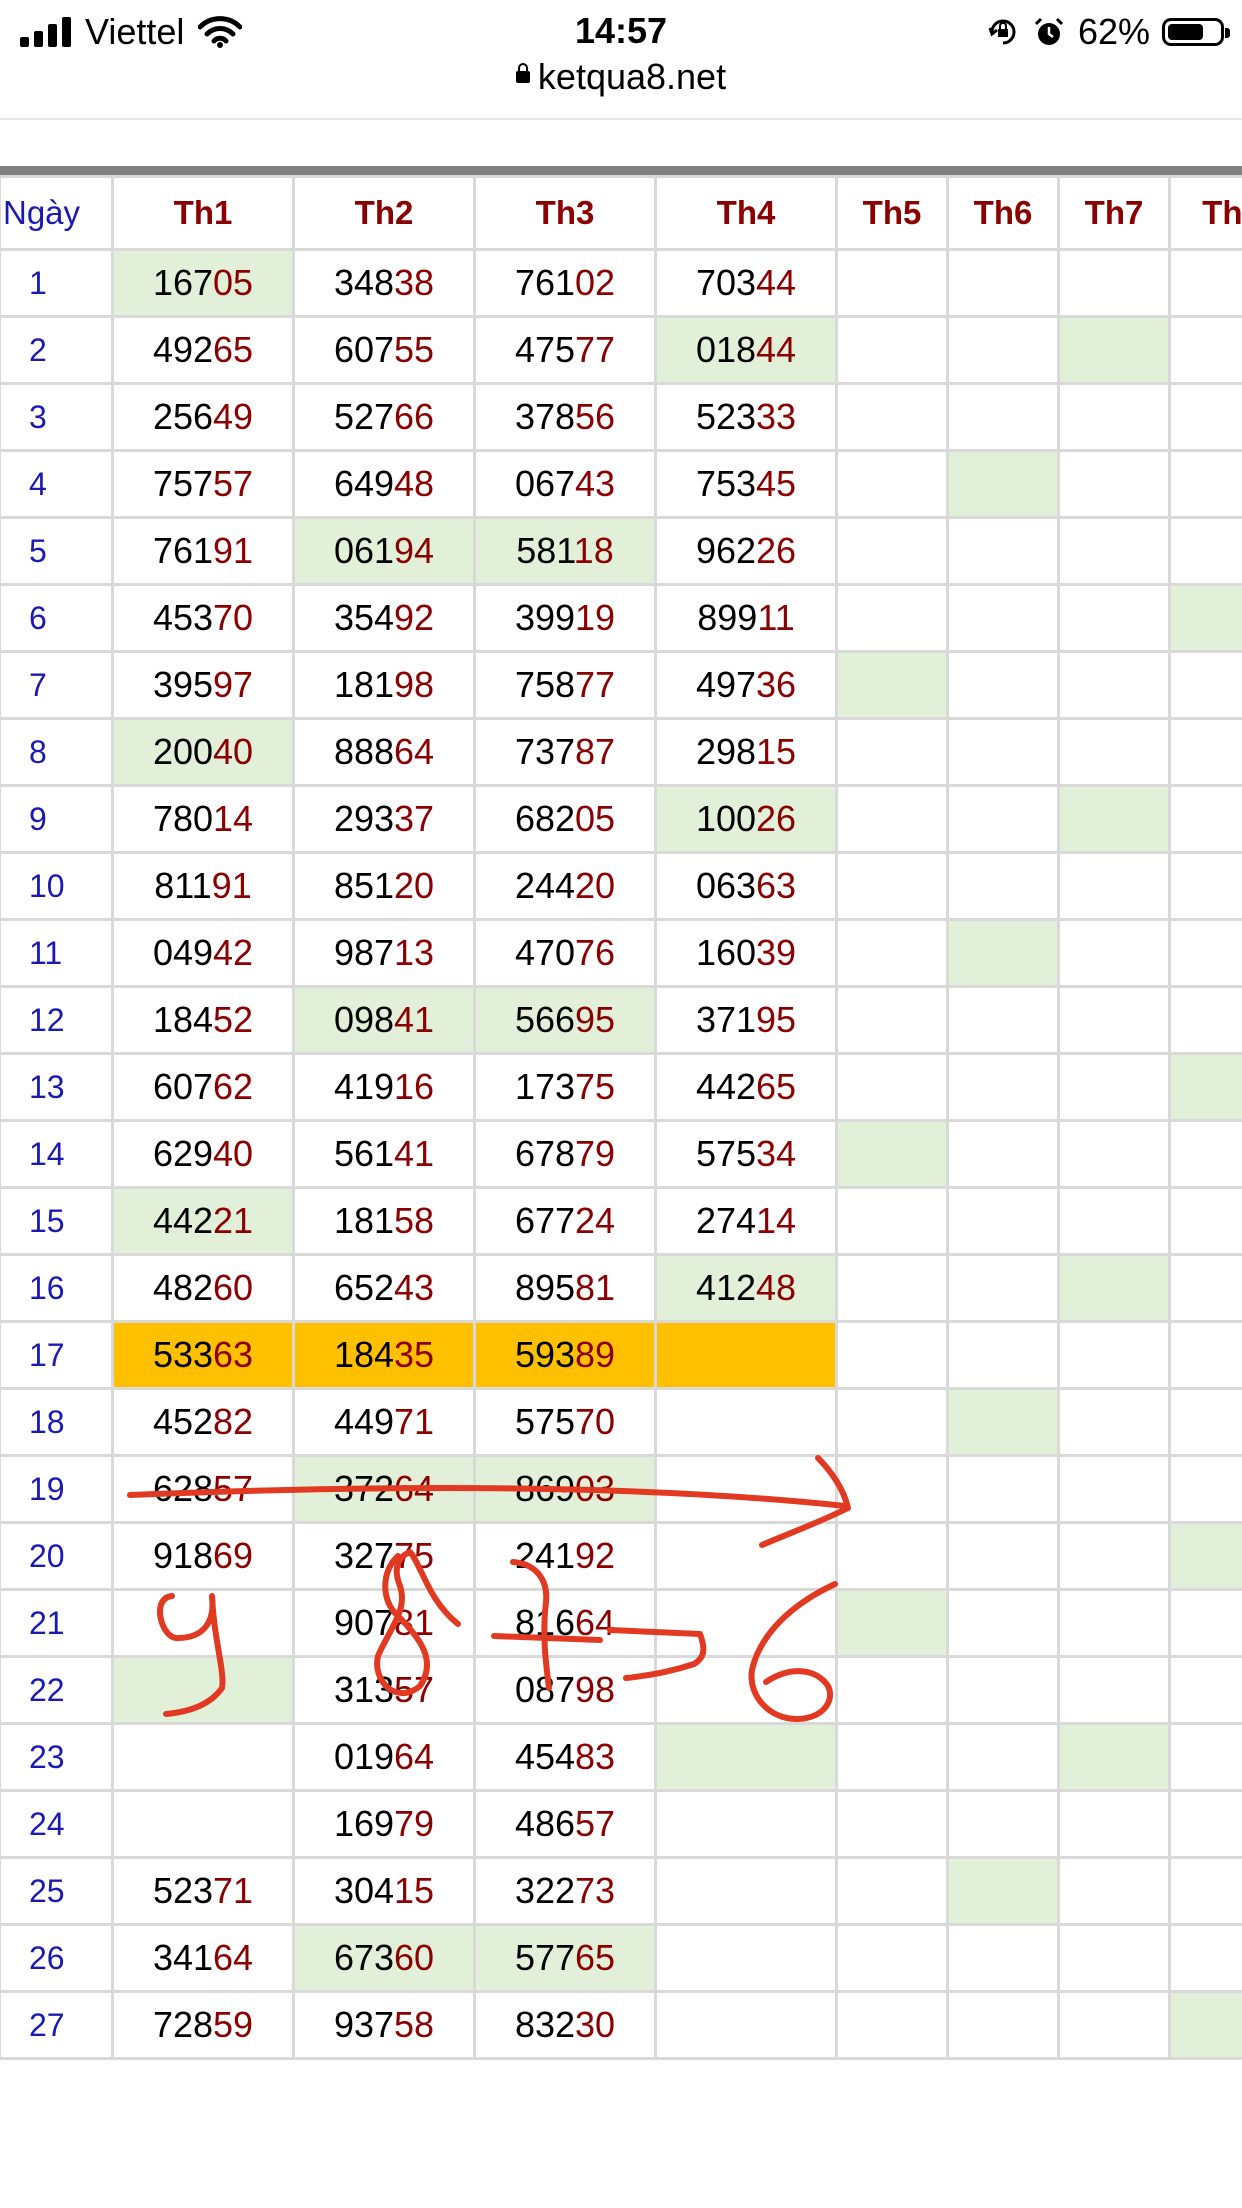  What do you see at coordinates (364, 1756) in the screenshot?
I see `number-head: 019` at bounding box center [364, 1756].